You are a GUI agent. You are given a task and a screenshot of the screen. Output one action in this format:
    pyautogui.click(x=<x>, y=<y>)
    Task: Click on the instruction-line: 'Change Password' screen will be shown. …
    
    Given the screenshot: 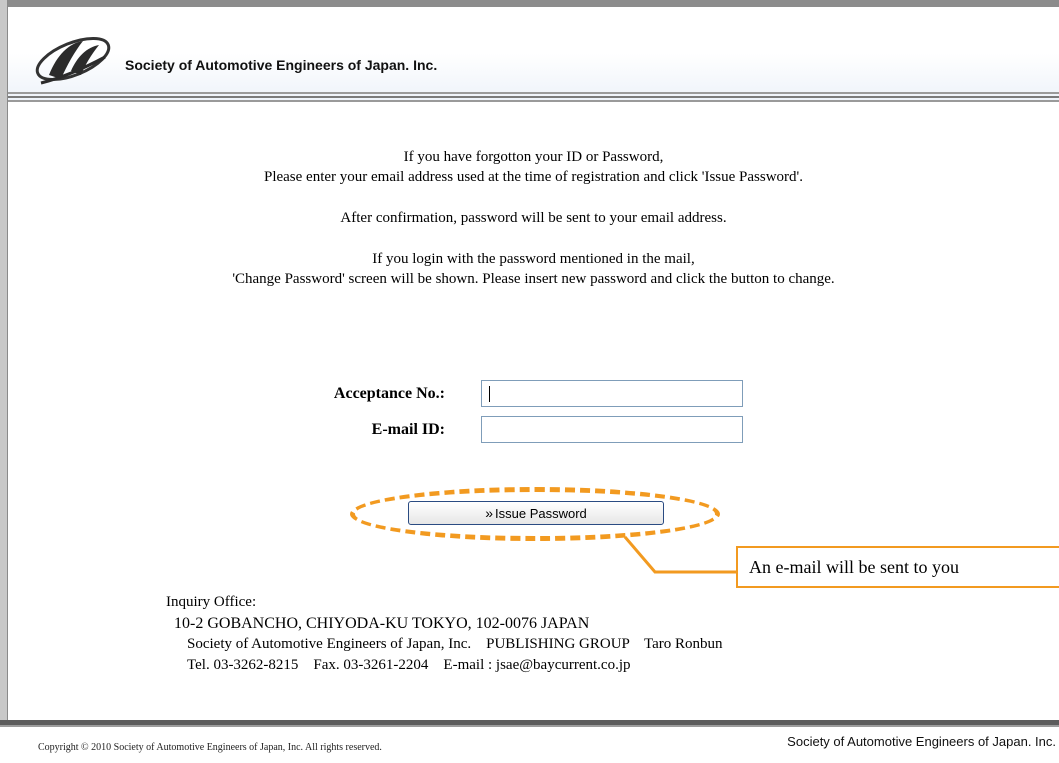 What is the action you would take?
    pyautogui.click(x=533, y=279)
    